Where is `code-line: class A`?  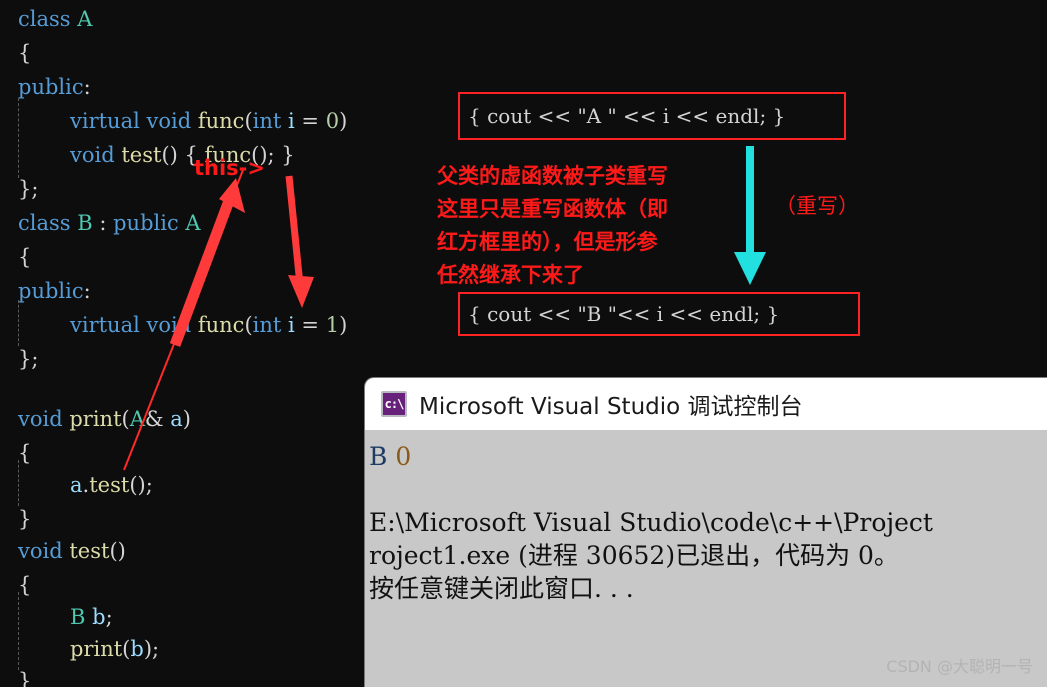
code-line: class A is located at coordinates (55, 19).